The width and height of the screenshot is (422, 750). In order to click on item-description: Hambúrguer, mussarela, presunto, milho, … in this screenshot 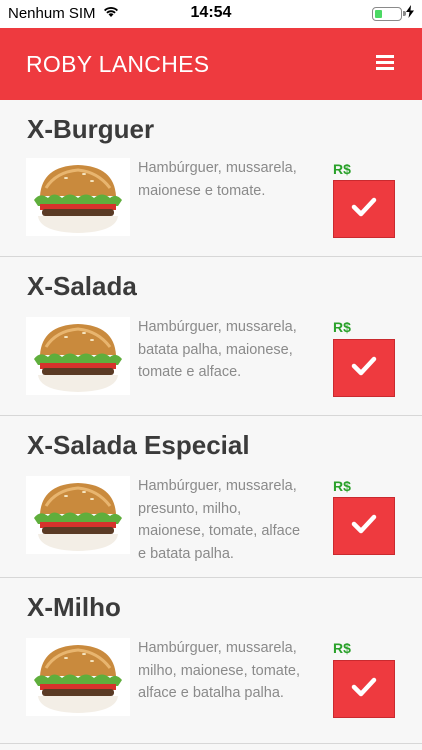, I will do `click(219, 520)`.